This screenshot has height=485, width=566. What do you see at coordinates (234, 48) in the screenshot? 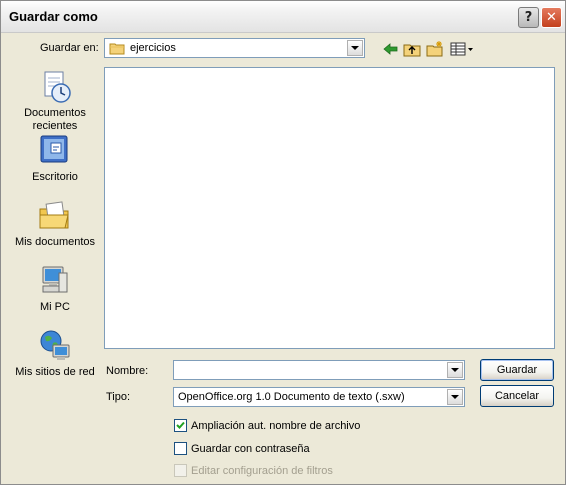
I see `save-in-combo: ejercicios` at bounding box center [234, 48].